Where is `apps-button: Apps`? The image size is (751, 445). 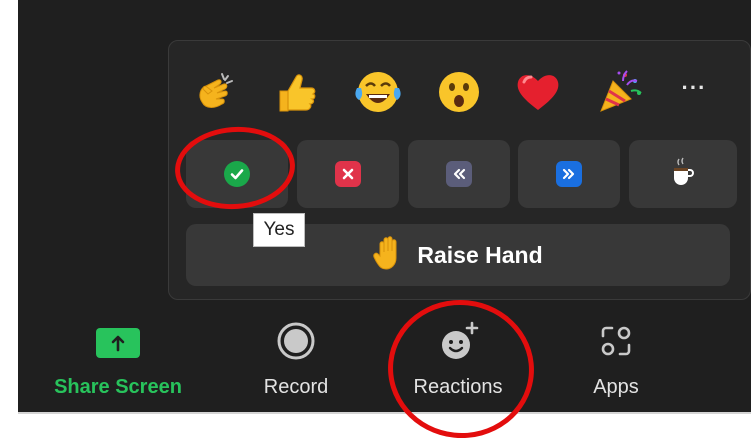
apps-button: Apps is located at coordinates (616, 363).